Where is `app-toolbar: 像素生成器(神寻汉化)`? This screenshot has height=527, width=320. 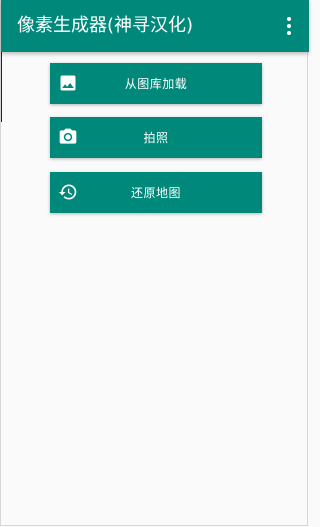
app-toolbar: 像素生成器(神寻汉化) is located at coordinates (155, 26).